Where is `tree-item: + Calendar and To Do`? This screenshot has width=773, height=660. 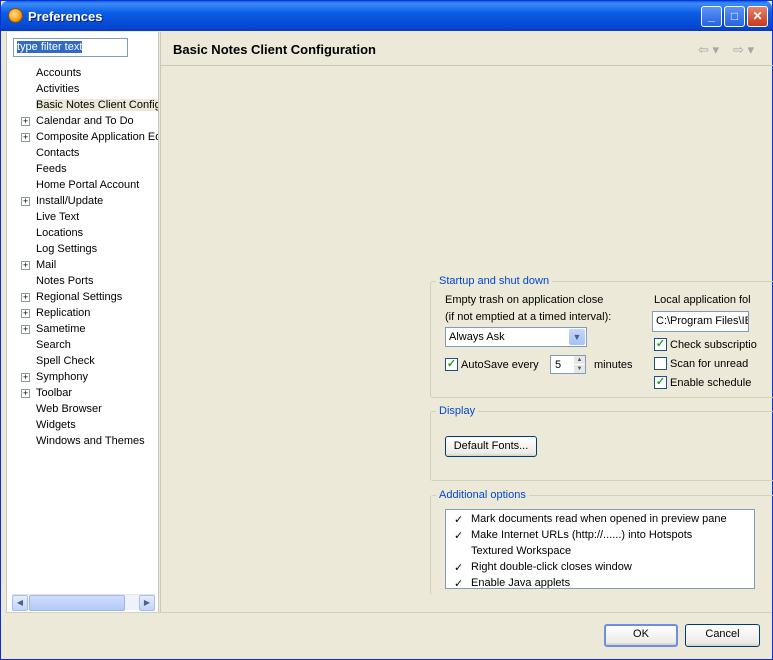 tree-item: + Calendar and To Do is located at coordinates (82, 122).